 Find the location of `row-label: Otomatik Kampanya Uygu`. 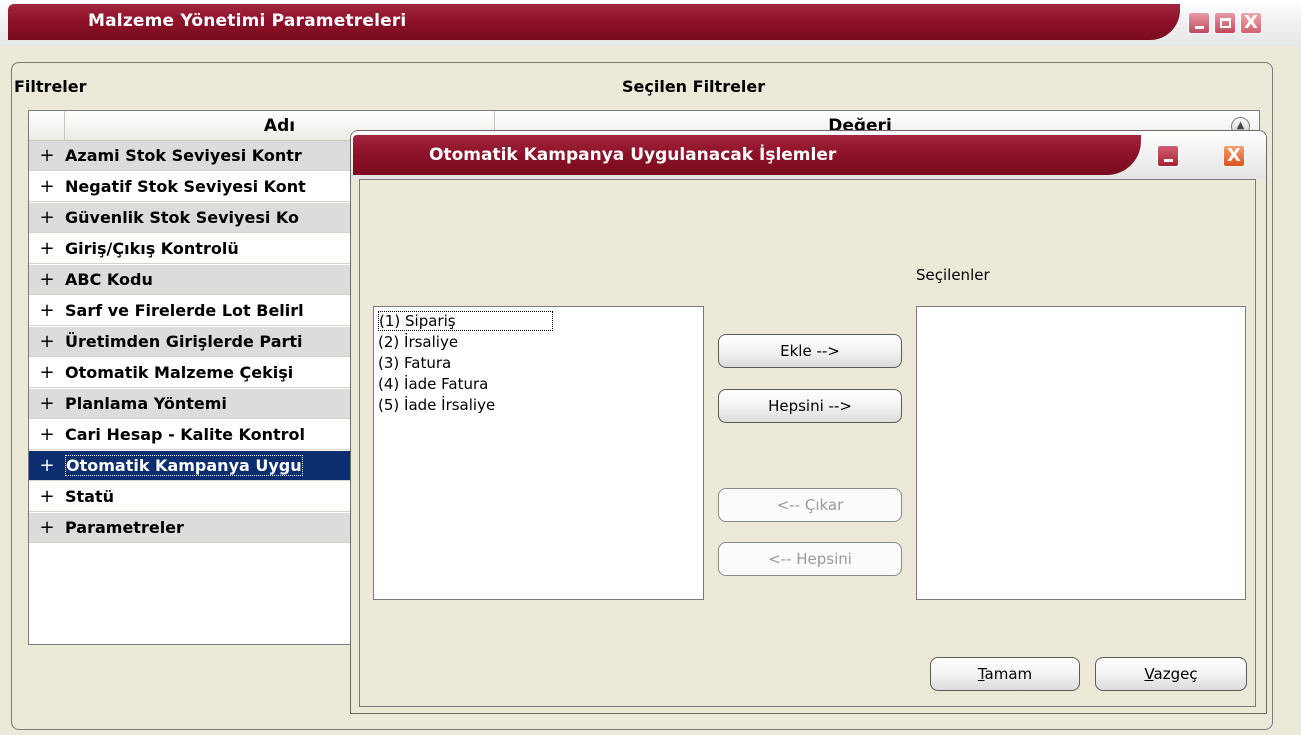

row-label: Otomatik Kampanya Uygu is located at coordinates (184, 465).